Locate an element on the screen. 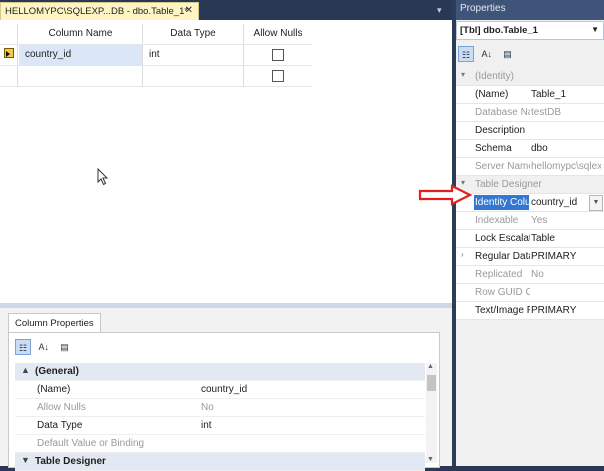  grid-header-row: Column Name Data Type Allow Nulls is located at coordinates (156, 34).